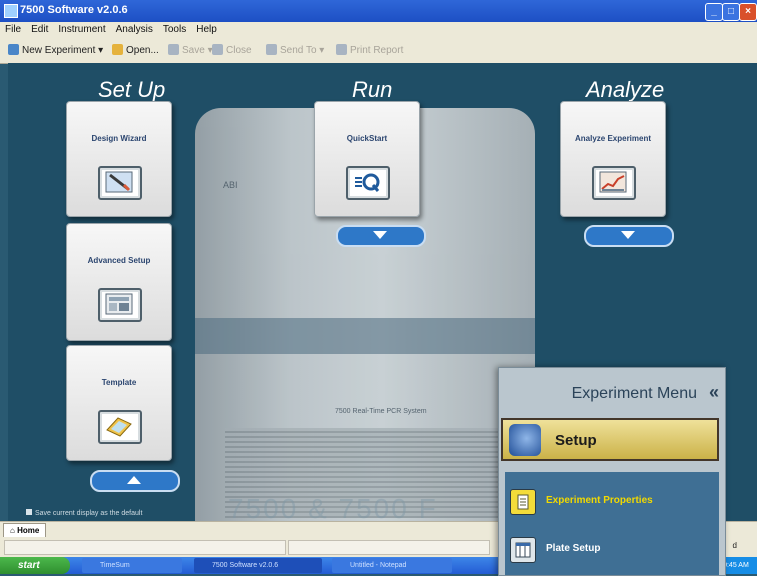 The width and height of the screenshot is (757, 576). What do you see at coordinates (81, 28) in the screenshot?
I see `menu-instrument: Instrument` at bounding box center [81, 28].